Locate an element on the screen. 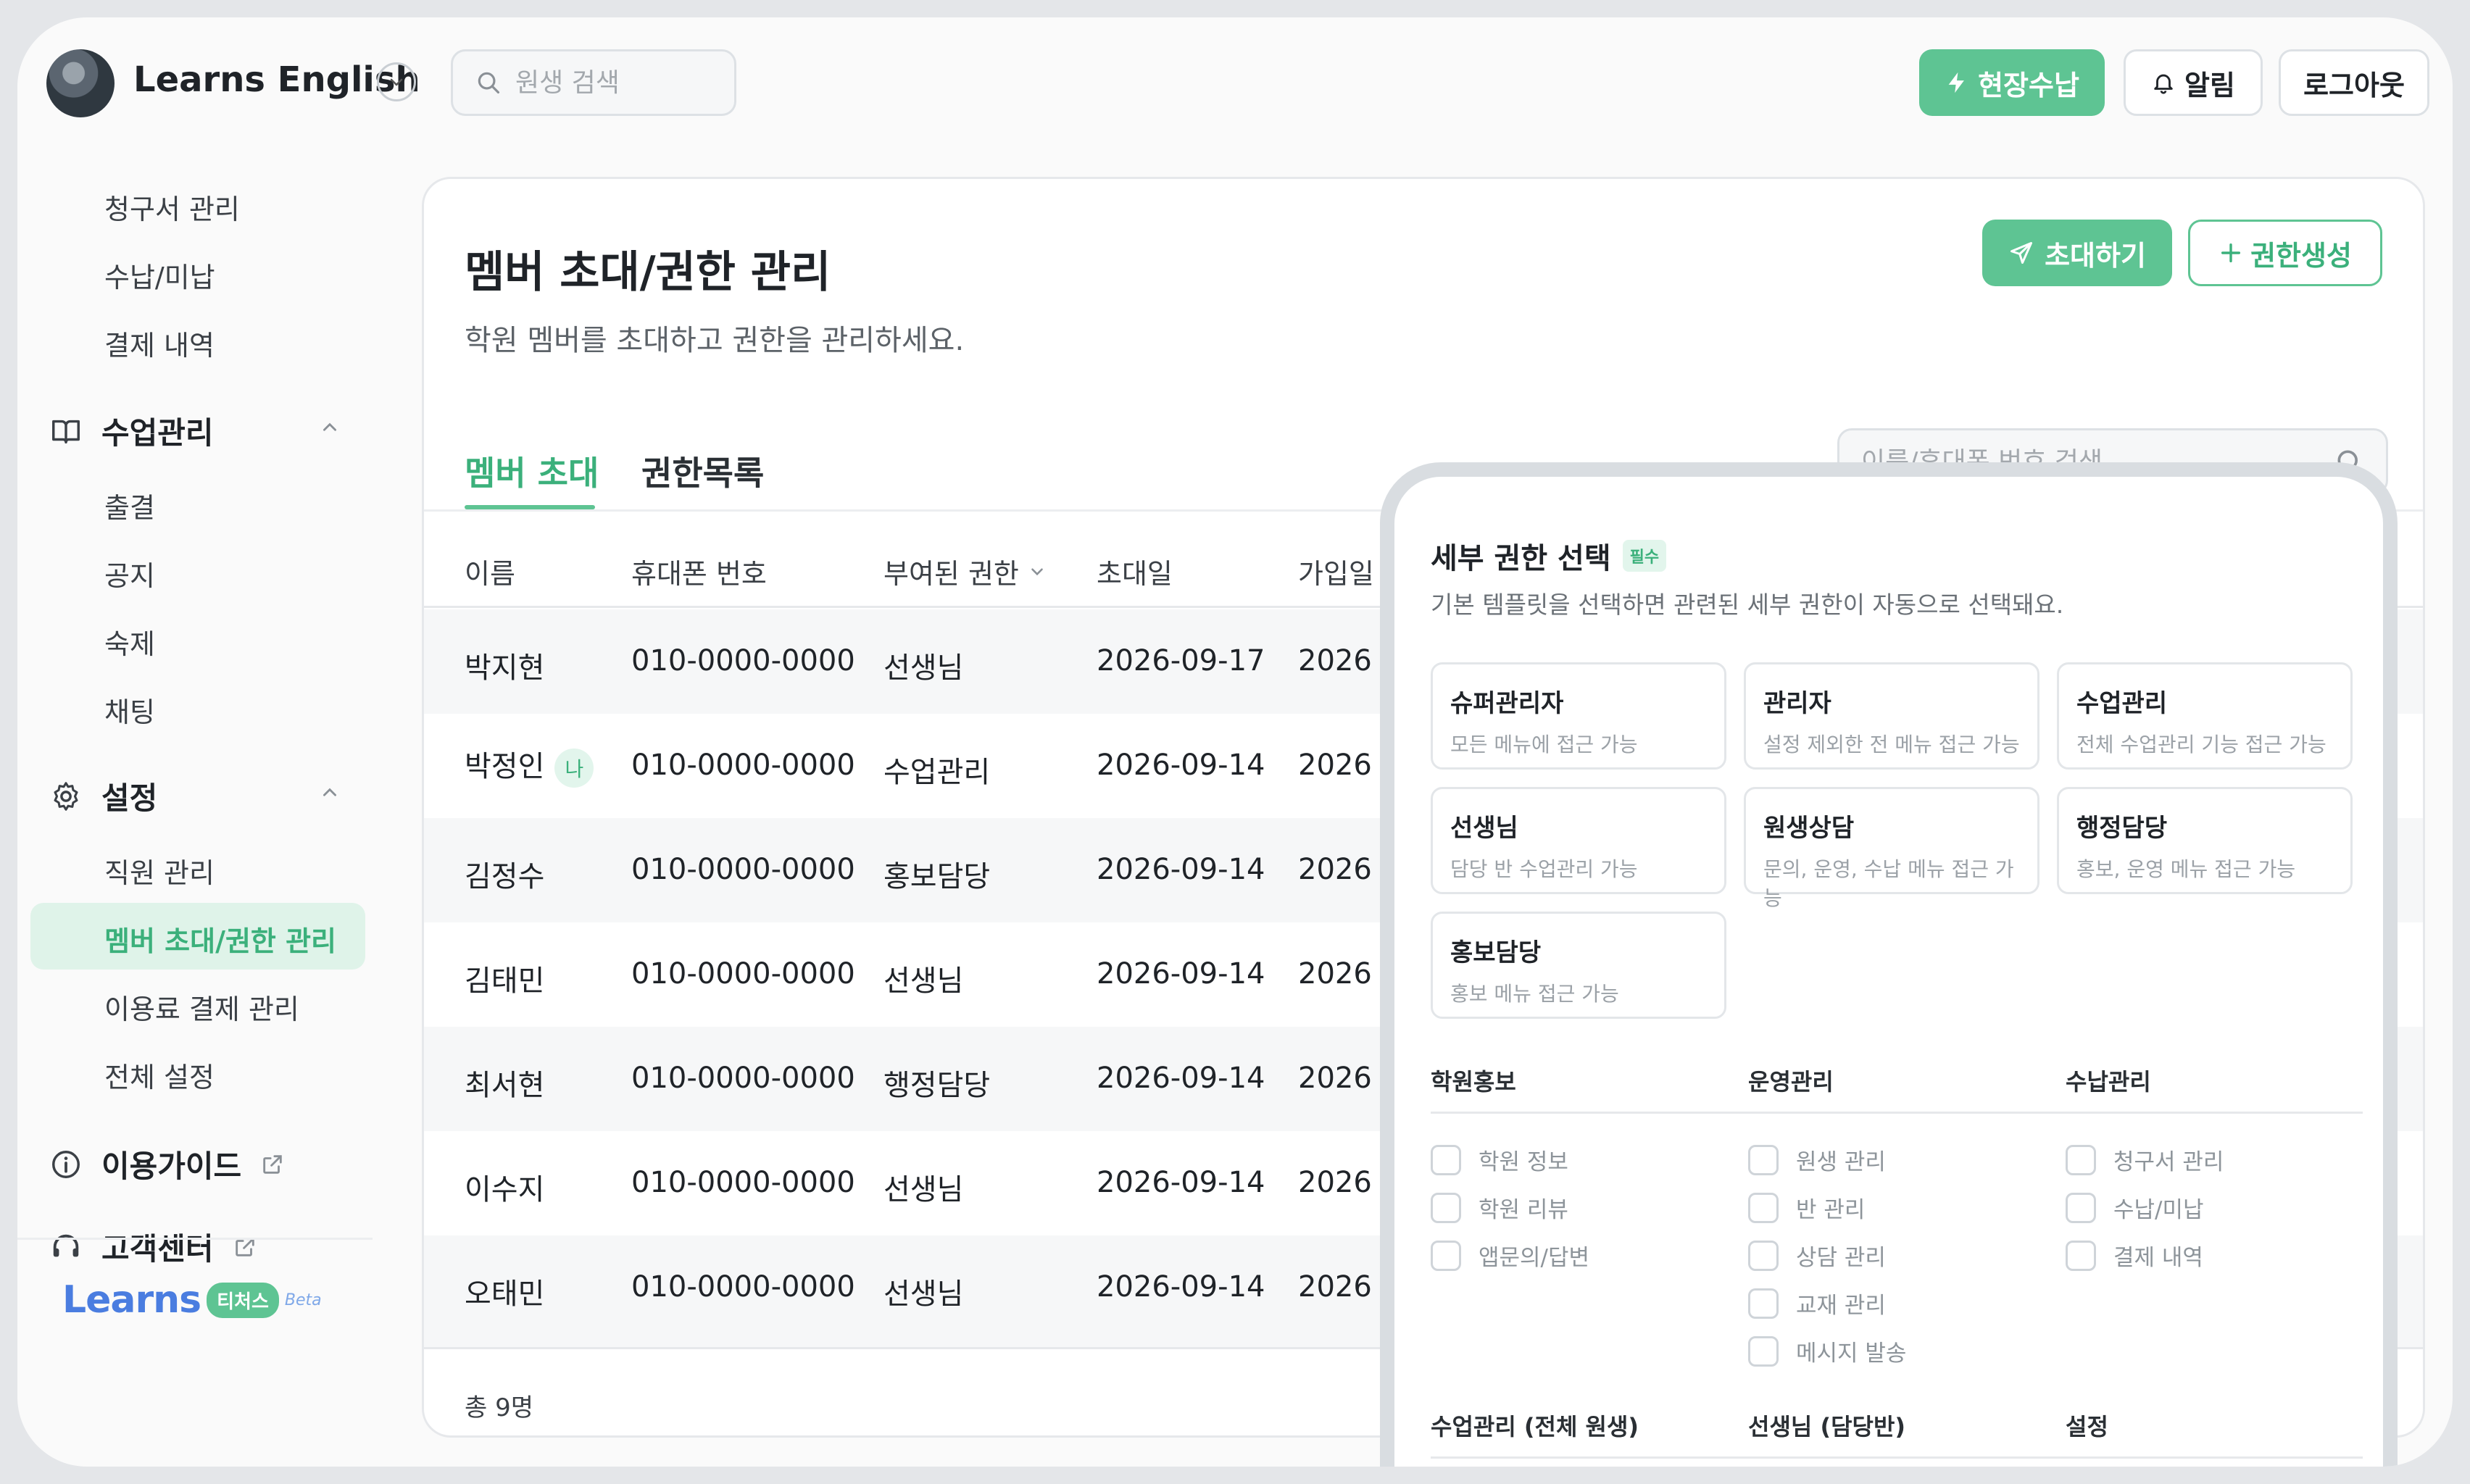 Image resolution: width=2470 pixels, height=1484 pixels. group-header-teacher-class: 선생님 (담당반) is located at coordinates (1827, 1427).